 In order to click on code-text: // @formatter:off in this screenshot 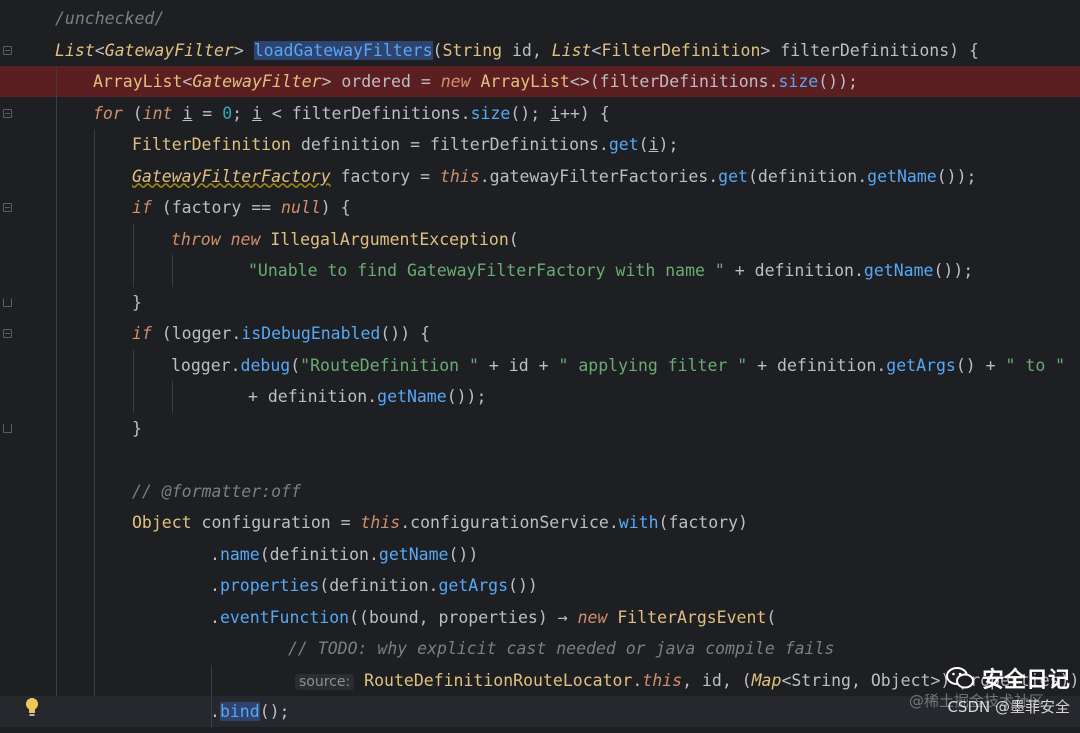, I will do `click(216, 491)`.